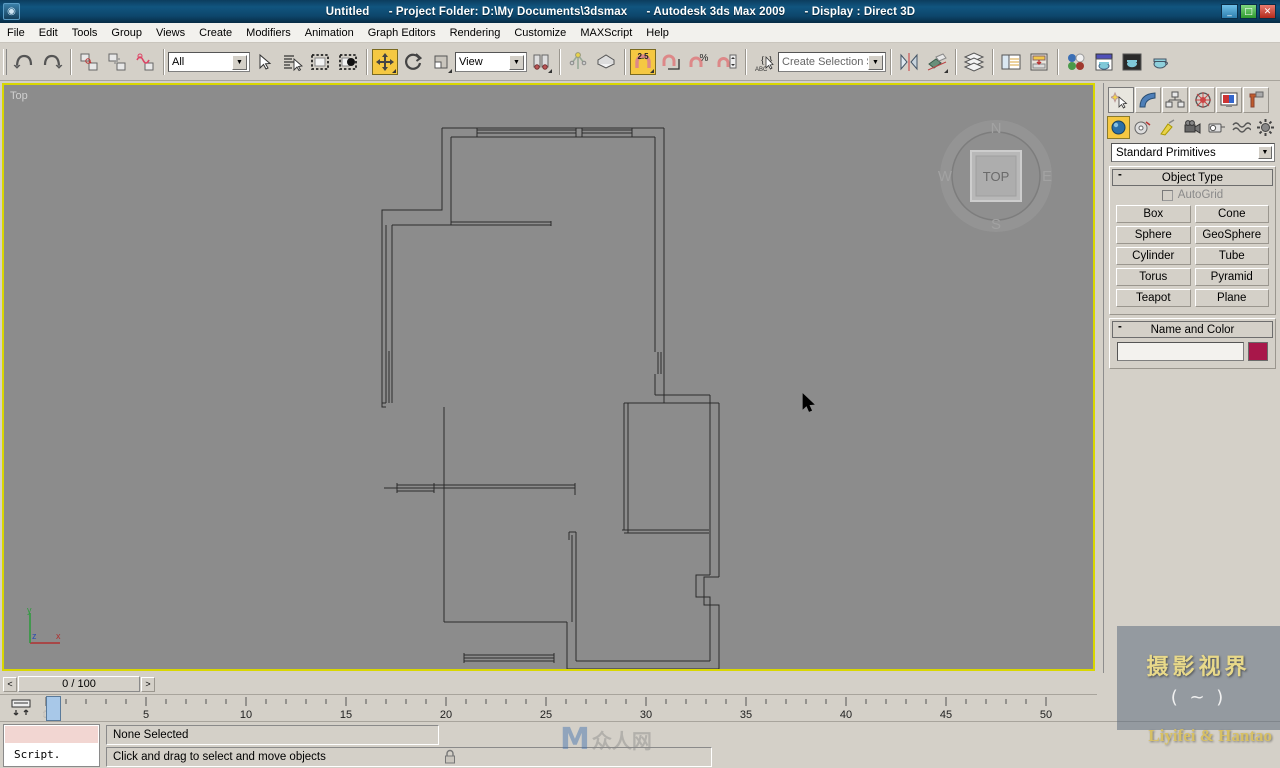 The width and height of the screenshot is (1280, 768). I want to click on geosphere-button: GeoSphere, so click(1231, 235).